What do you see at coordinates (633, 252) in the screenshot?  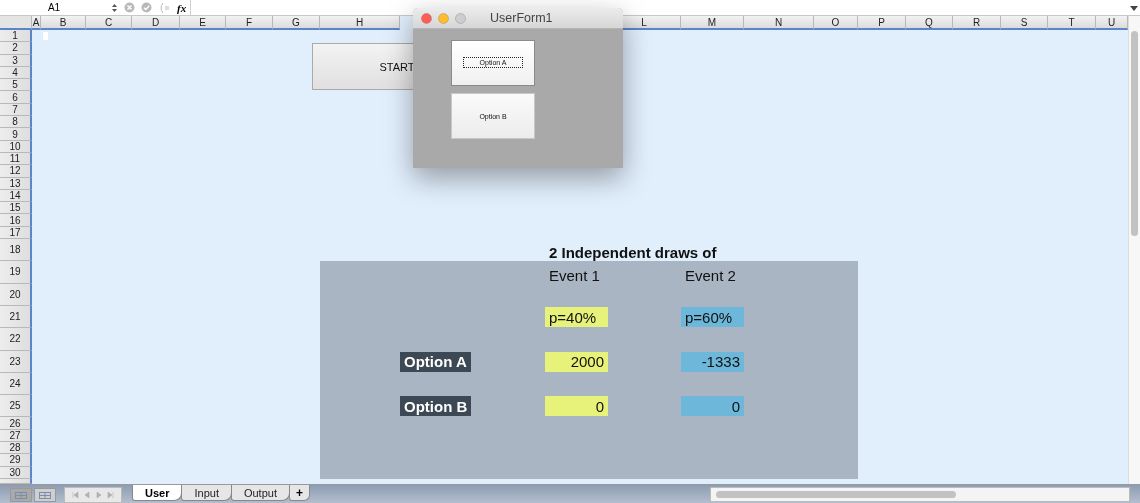 I see `table-title: 2 Independent draws of` at bounding box center [633, 252].